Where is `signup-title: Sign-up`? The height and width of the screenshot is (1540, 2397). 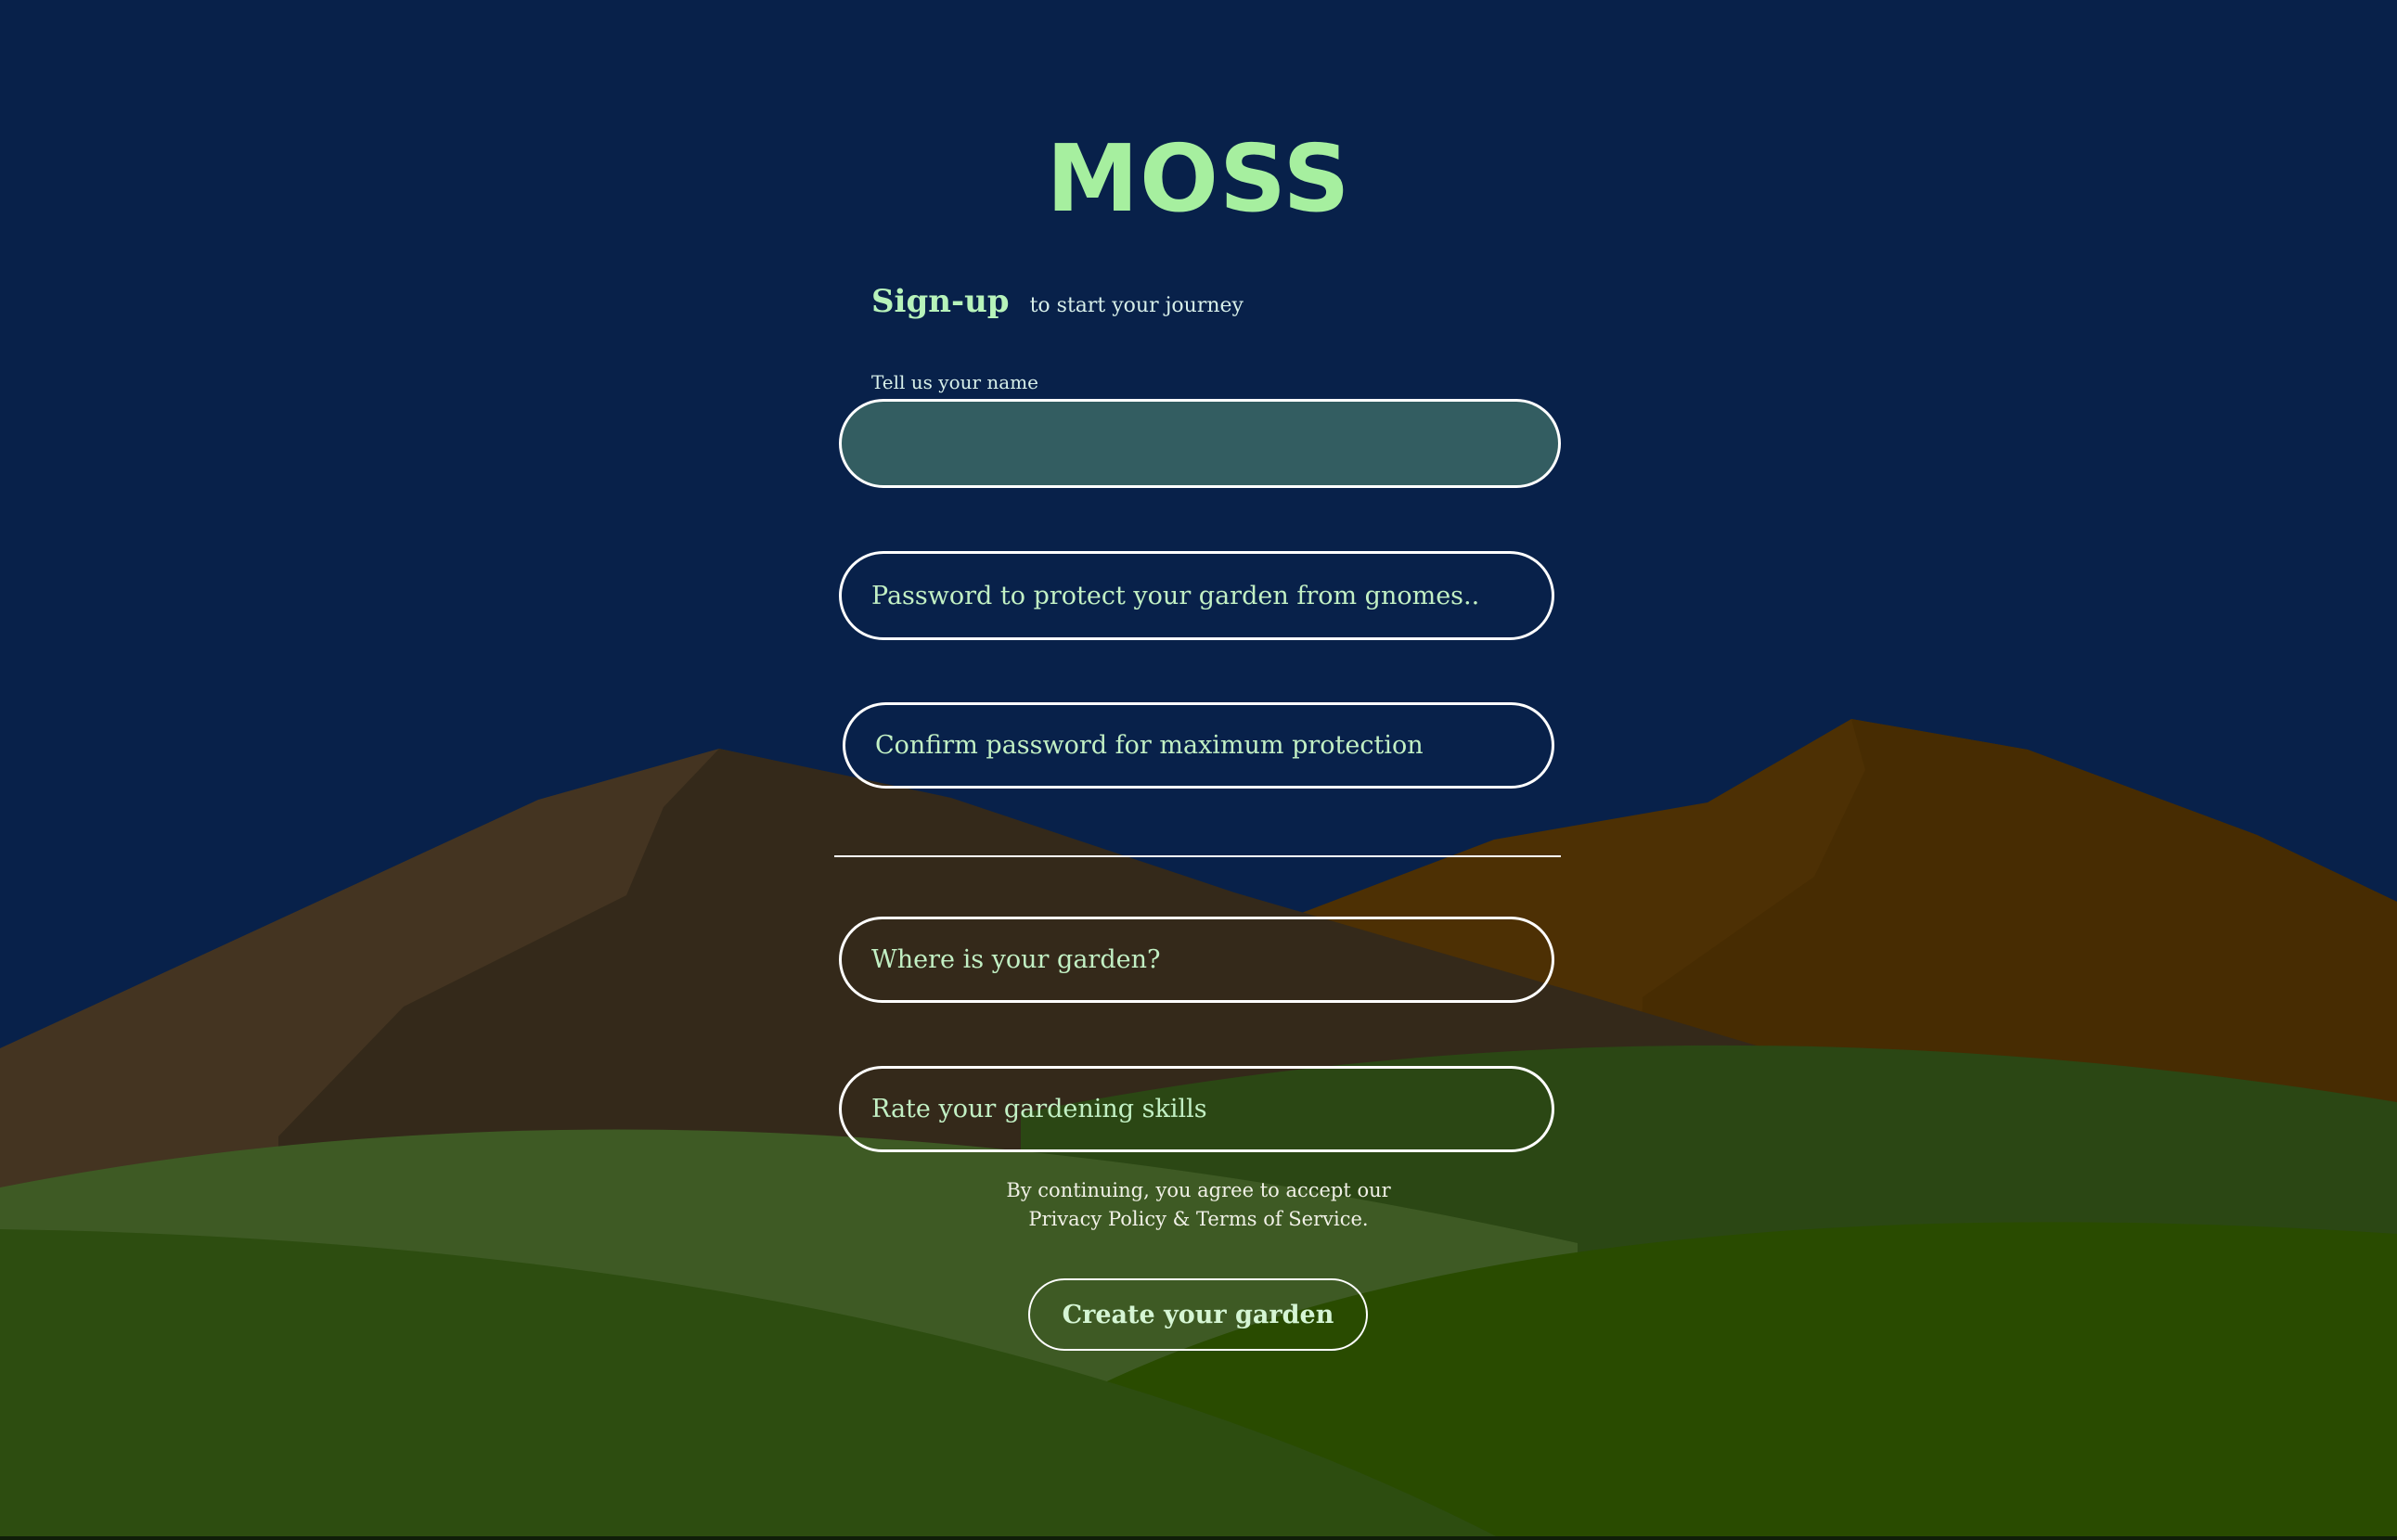 signup-title: Sign-up is located at coordinates (941, 301).